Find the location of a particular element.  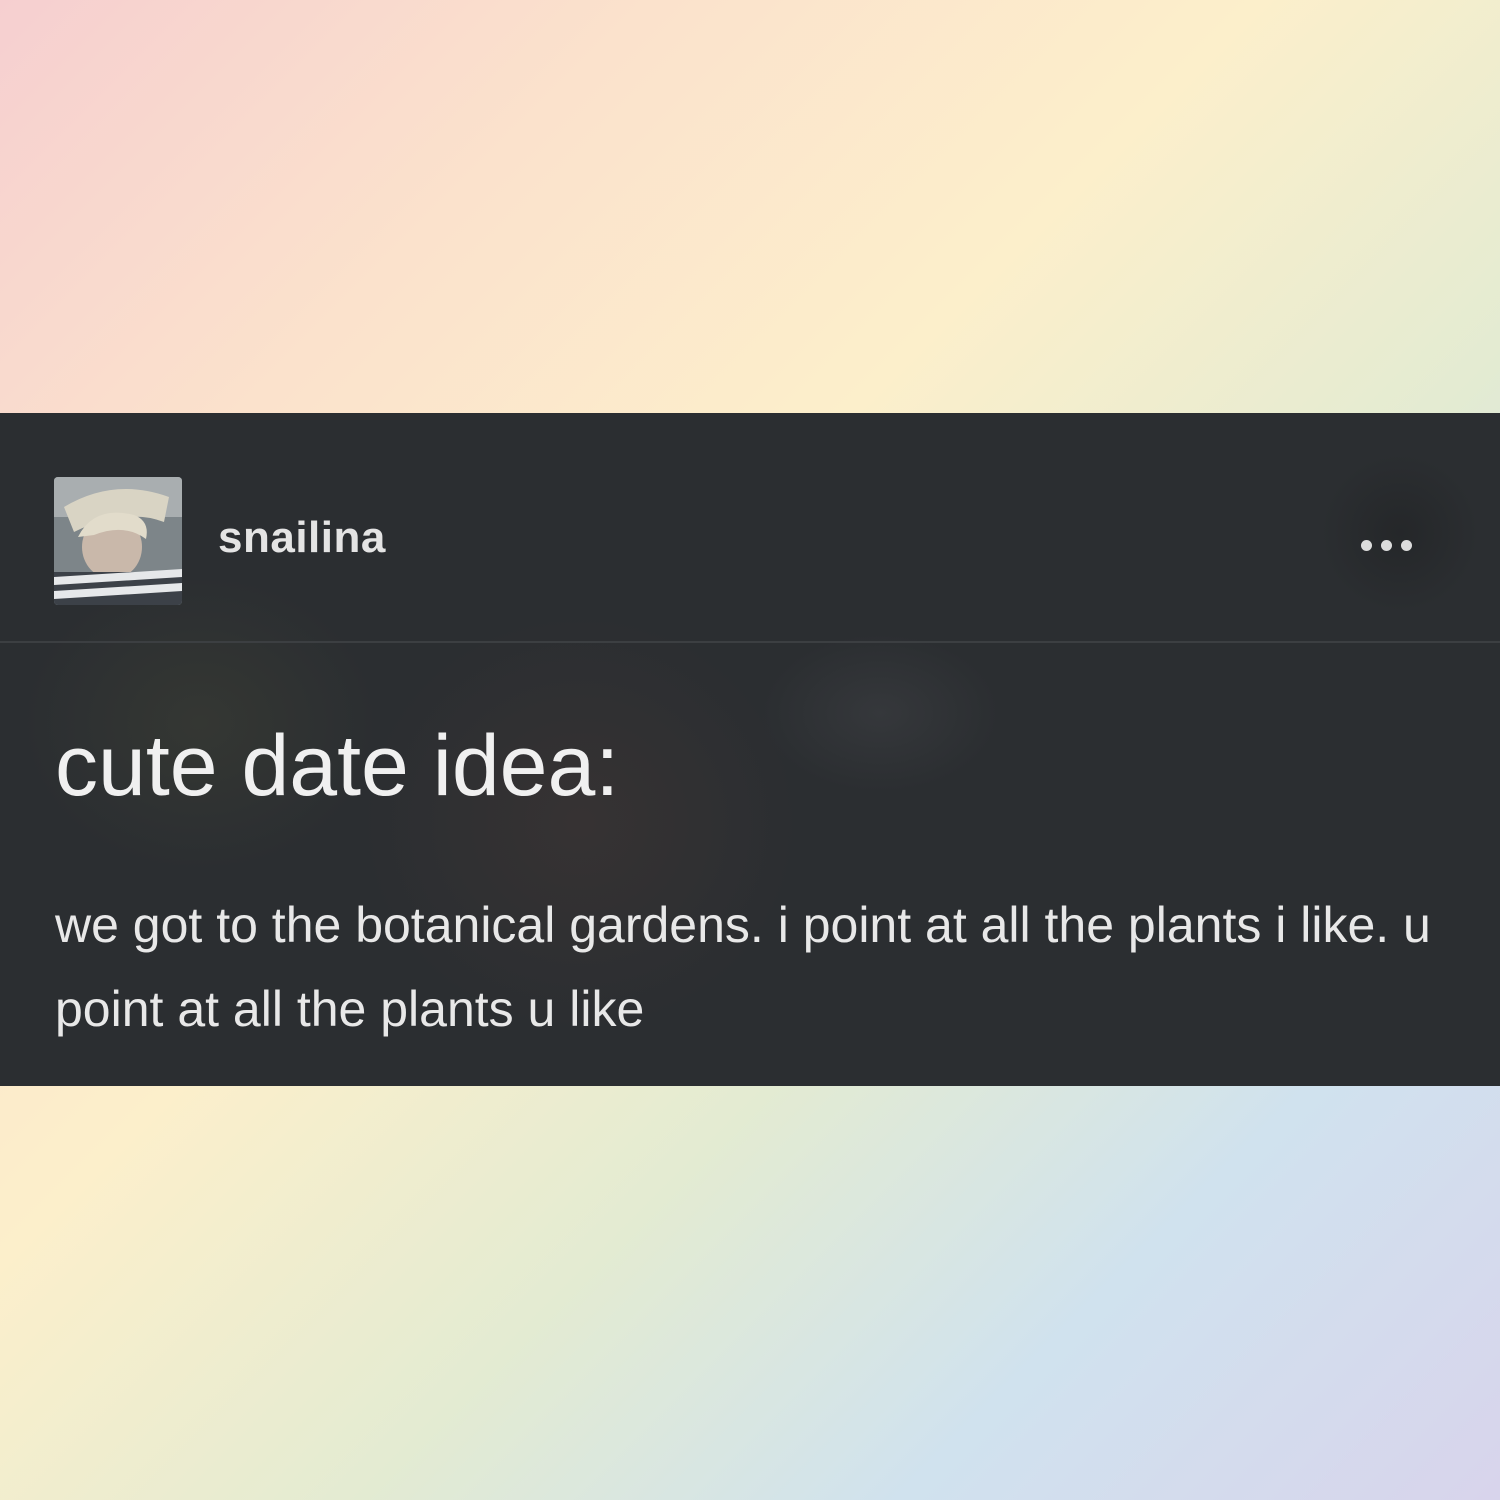

header-divider is located at coordinates (750, 642).